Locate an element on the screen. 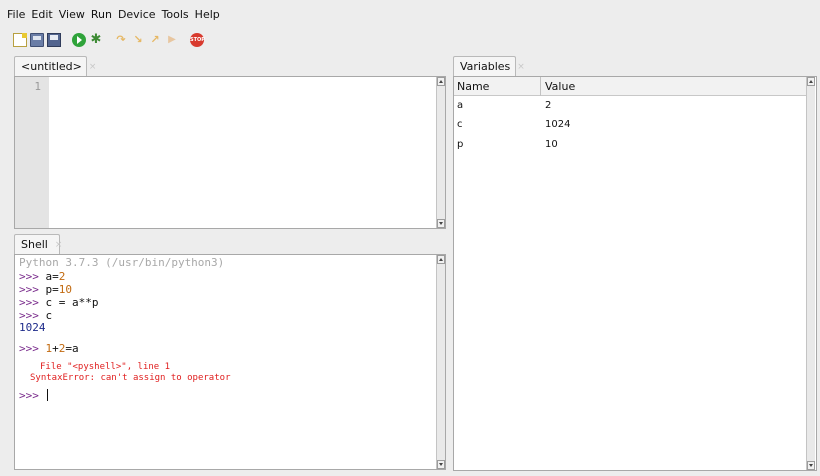  toolbar: ✱ ↷ ↘ ↗ ▶ STOP is located at coordinates (410, 40).